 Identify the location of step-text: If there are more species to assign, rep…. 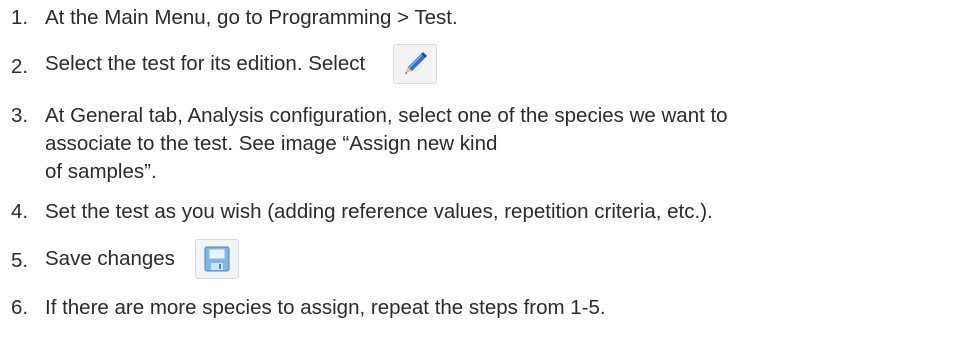
(325, 307).